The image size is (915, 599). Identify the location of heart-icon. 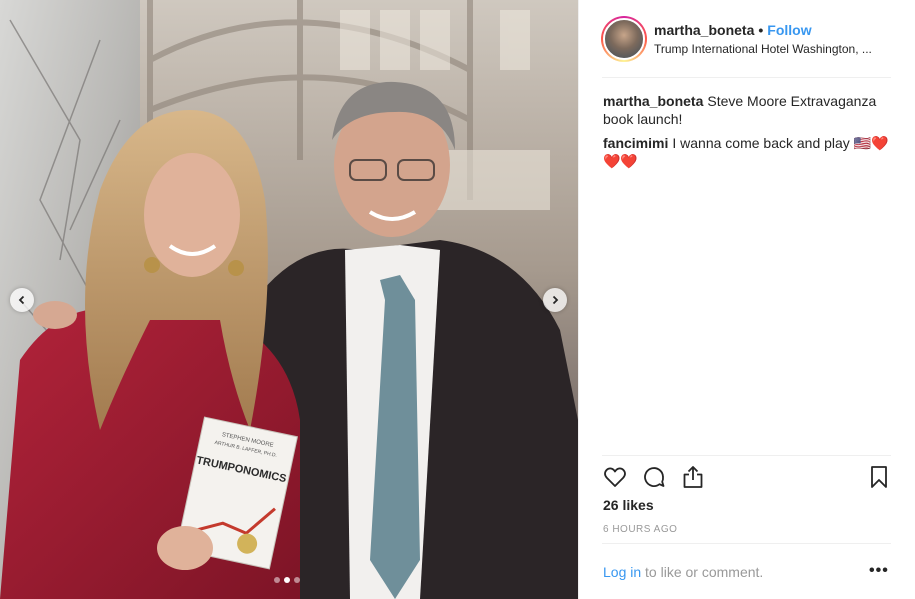
(615, 477).